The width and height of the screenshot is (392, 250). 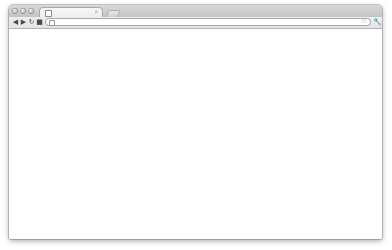 I want to click on forward-arrow-icon: ▶, so click(x=23, y=22).